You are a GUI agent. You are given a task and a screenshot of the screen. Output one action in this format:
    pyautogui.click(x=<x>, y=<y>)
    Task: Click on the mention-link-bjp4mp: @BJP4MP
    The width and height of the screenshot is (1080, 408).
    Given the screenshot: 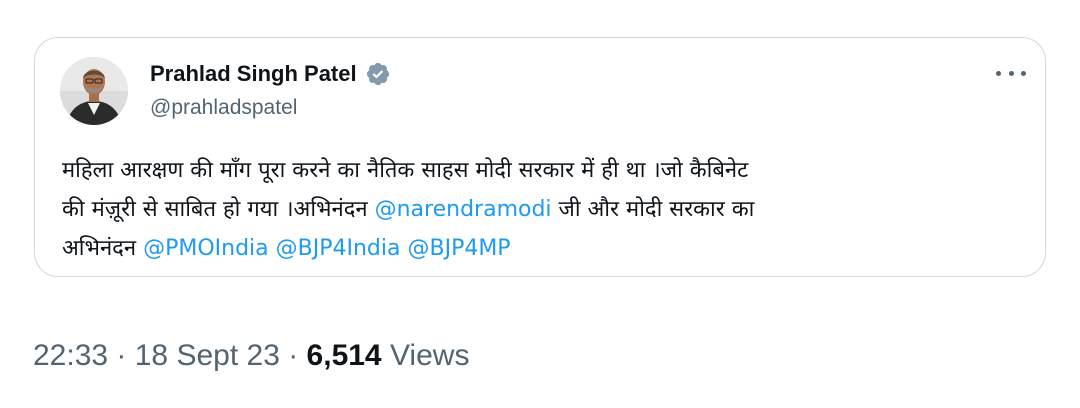 What is the action you would take?
    pyautogui.click(x=458, y=248)
    